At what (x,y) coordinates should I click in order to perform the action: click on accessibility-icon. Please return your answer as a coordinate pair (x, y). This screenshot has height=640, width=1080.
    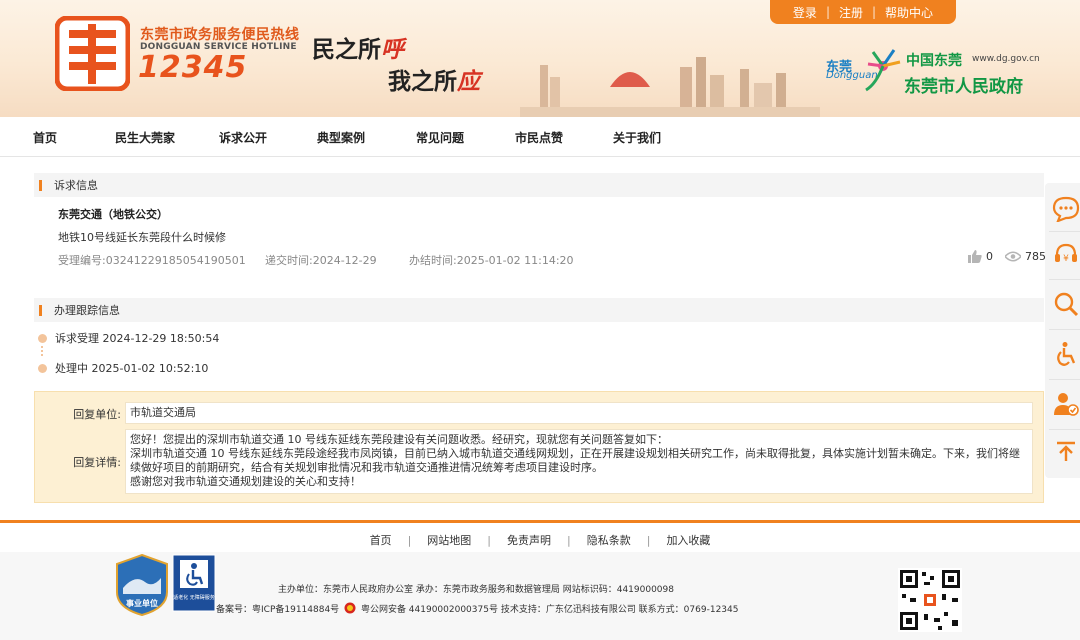
    Looking at the image, I should click on (1064, 354).